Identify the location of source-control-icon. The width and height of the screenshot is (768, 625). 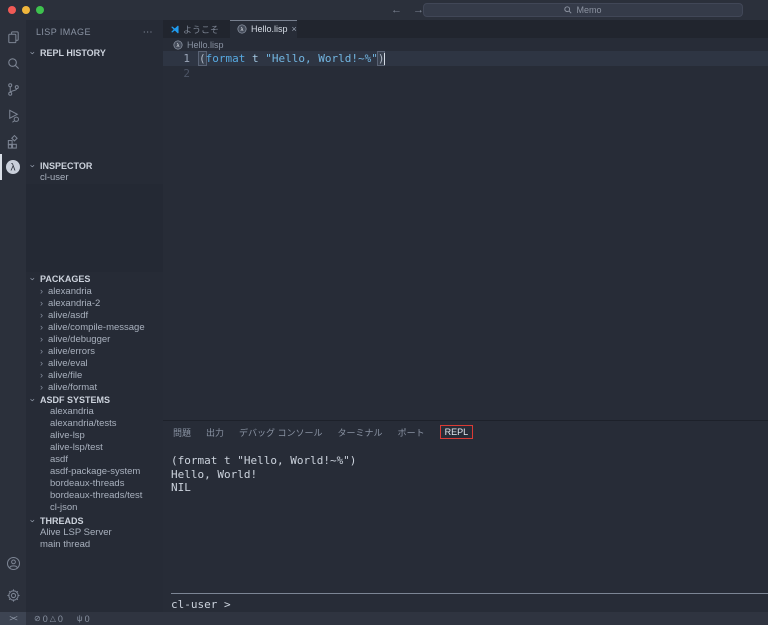
(13, 89).